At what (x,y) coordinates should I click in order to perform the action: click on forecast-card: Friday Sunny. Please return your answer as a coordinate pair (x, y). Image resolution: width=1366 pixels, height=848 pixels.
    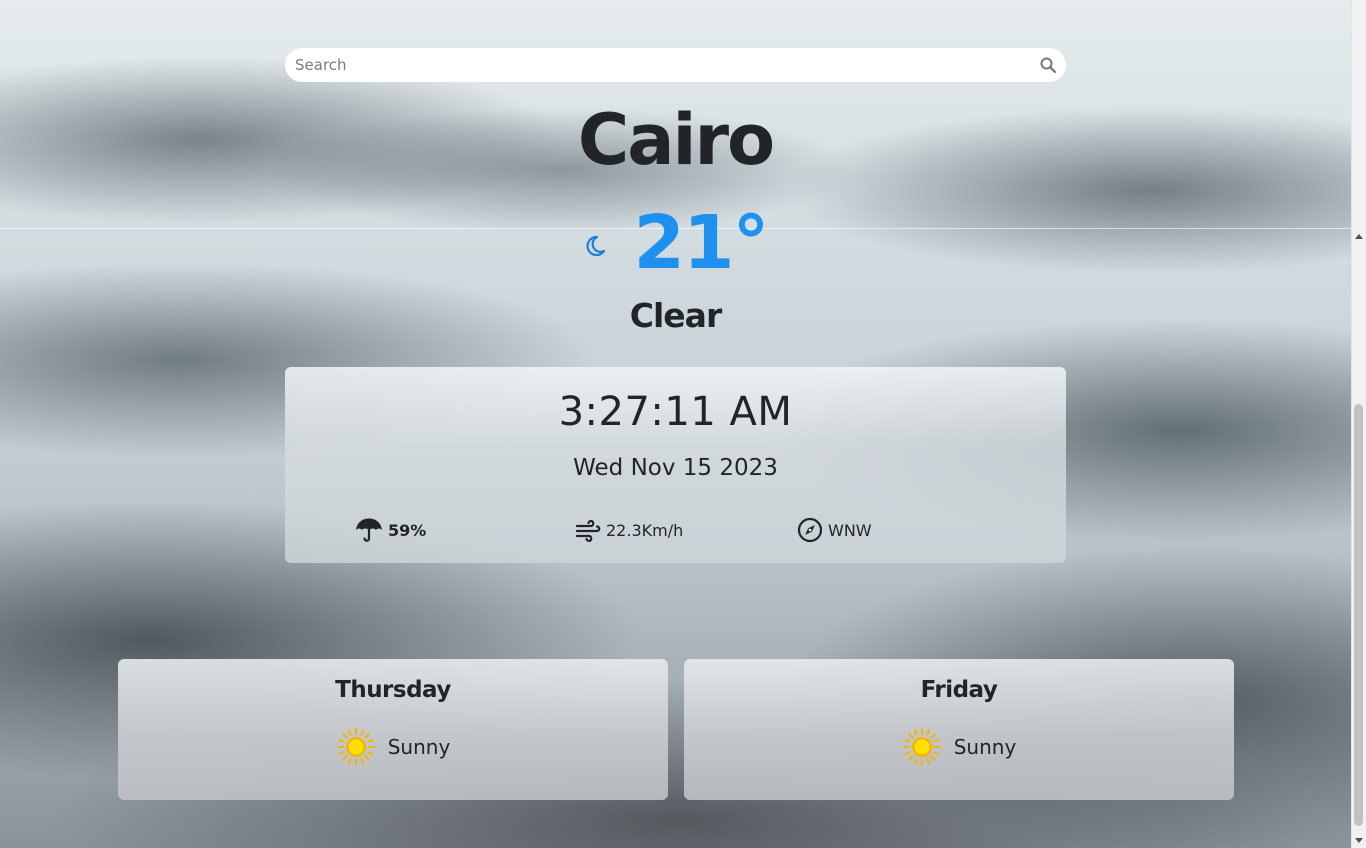
    Looking at the image, I should click on (959, 729).